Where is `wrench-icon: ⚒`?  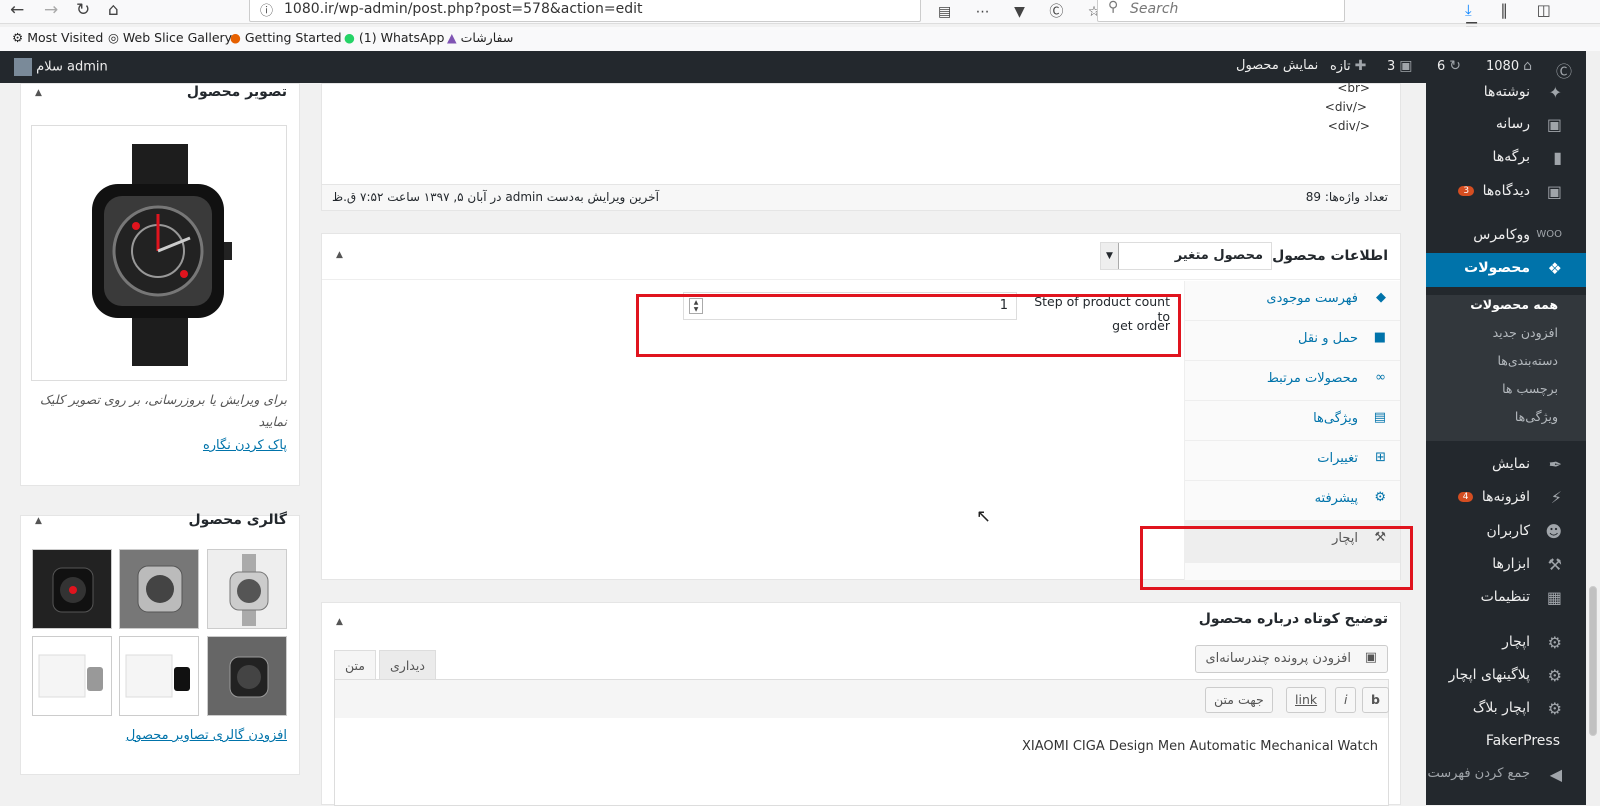
wrench-icon: ⚒ is located at coordinates (1554, 564).